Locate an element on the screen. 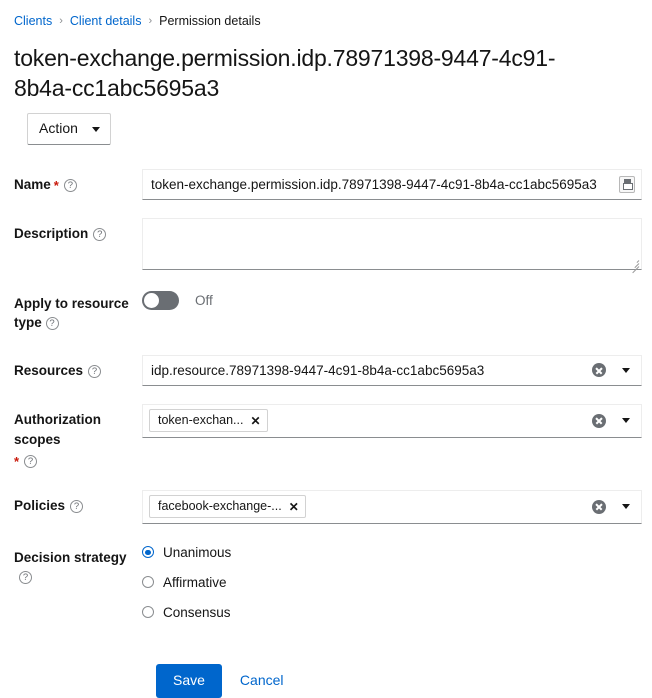 The image size is (652, 698). form-row-policies: Policies? facebook-exchange-... ✕ is located at coordinates (328, 506).